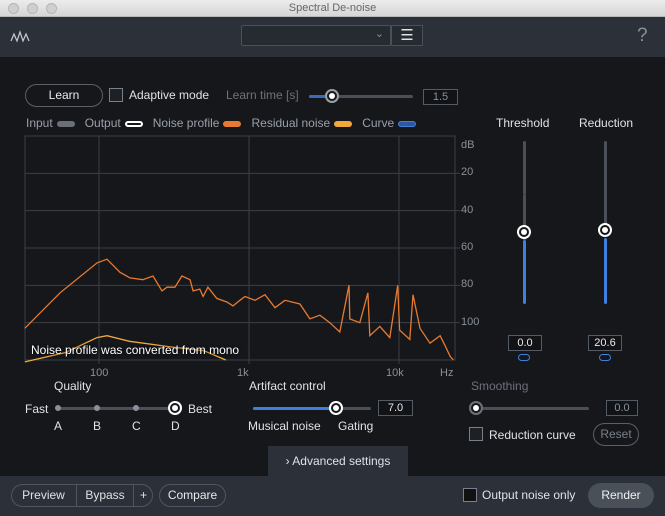 This screenshot has height=516, width=665. What do you see at coordinates (51, 8) in the screenshot?
I see `zoom-window-button` at bounding box center [51, 8].